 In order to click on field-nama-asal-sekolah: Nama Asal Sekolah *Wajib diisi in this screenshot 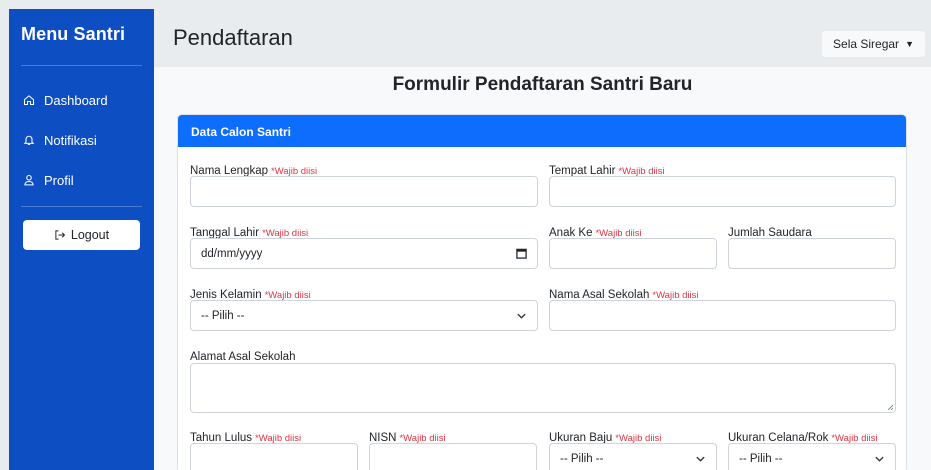, I will do `click(722, 308)`.